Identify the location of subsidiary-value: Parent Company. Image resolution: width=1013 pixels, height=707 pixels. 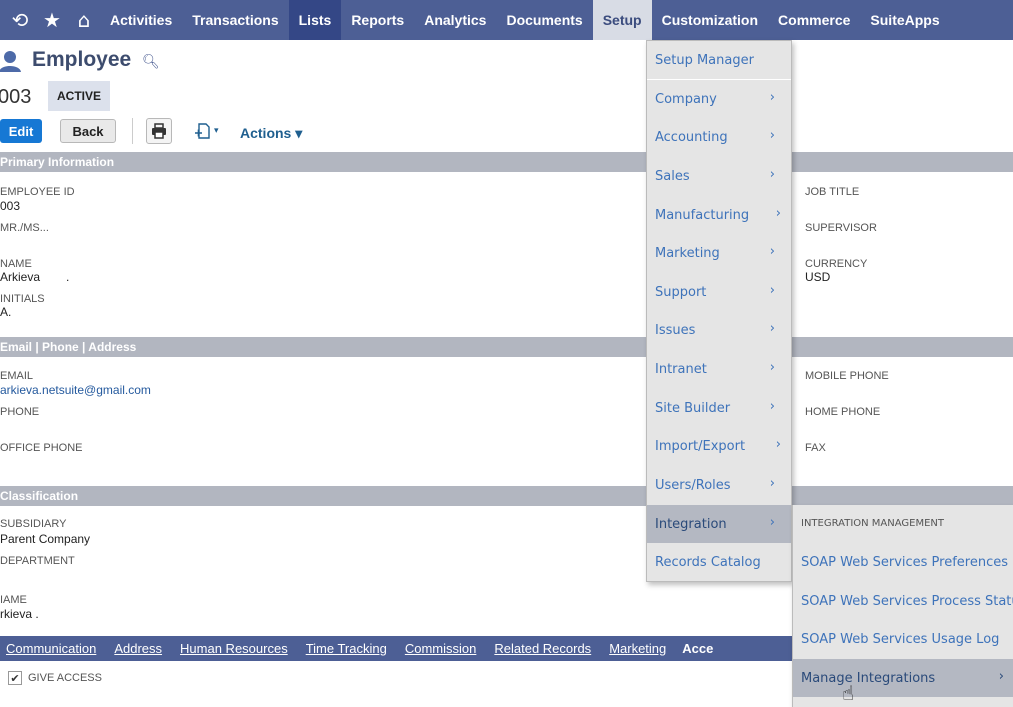
(45, 539).